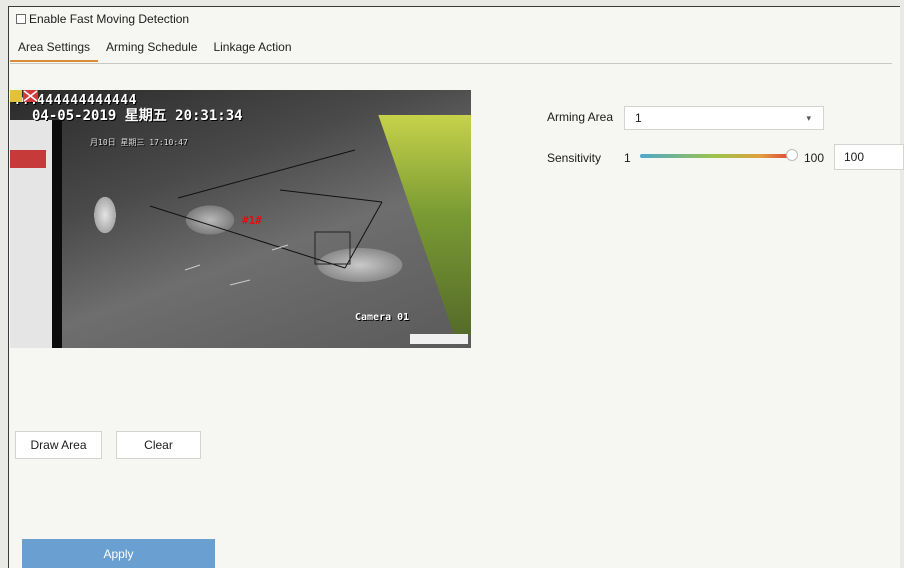 The height and width of the screenshot is (568, 904). What do you see at coordinates (252, 220) in the screenshot?
I see `zone-marker: #1#` at bounding box center [252, 220].